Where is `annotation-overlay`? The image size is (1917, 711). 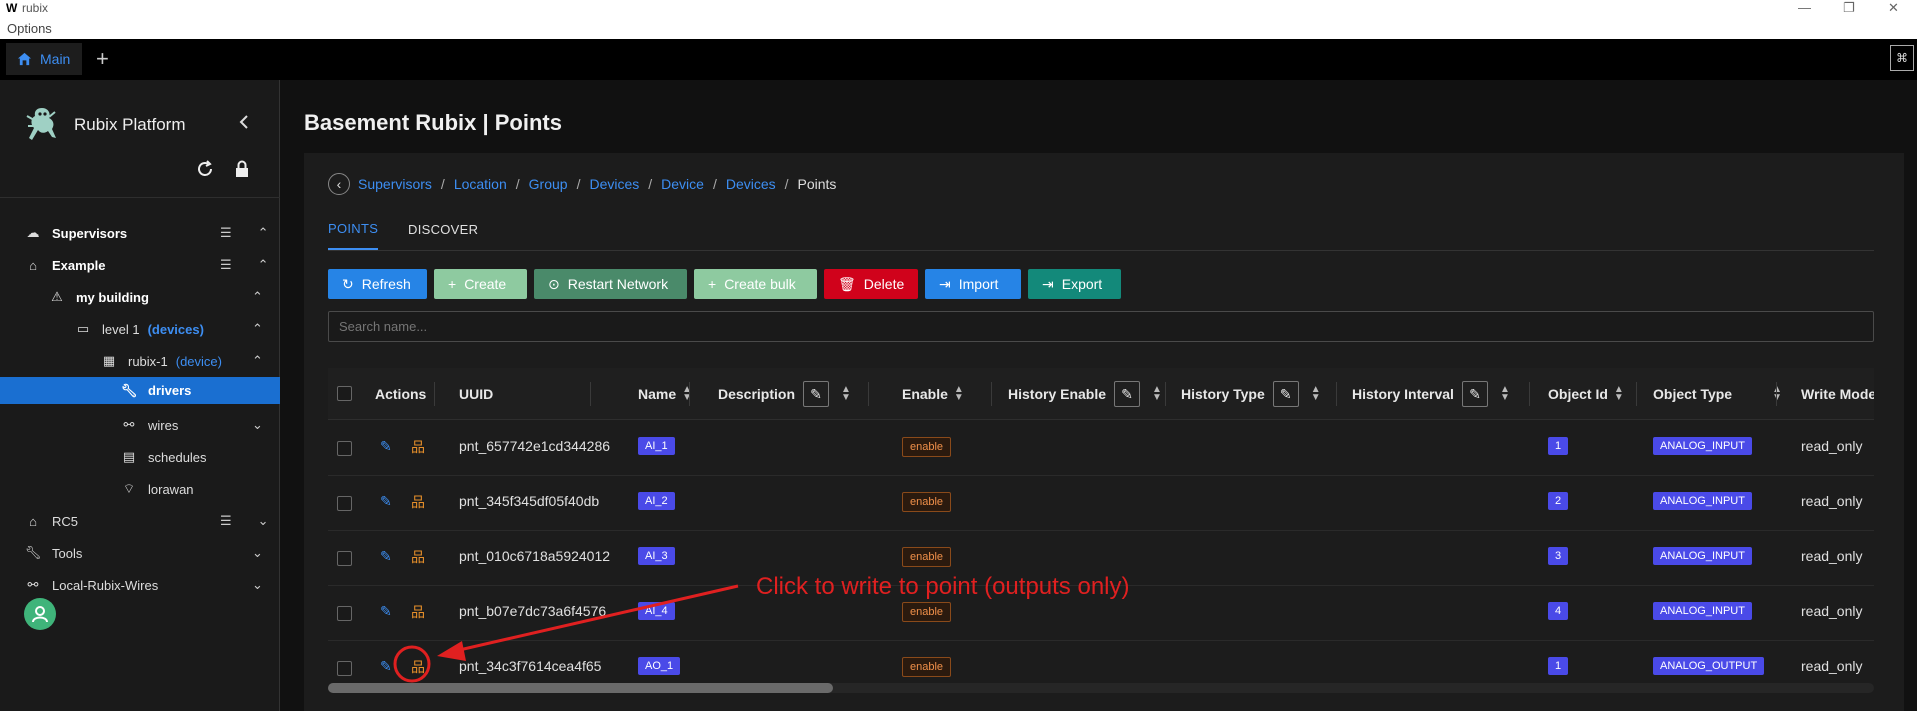
annotation-overlay is located at coordinates (566, 633).